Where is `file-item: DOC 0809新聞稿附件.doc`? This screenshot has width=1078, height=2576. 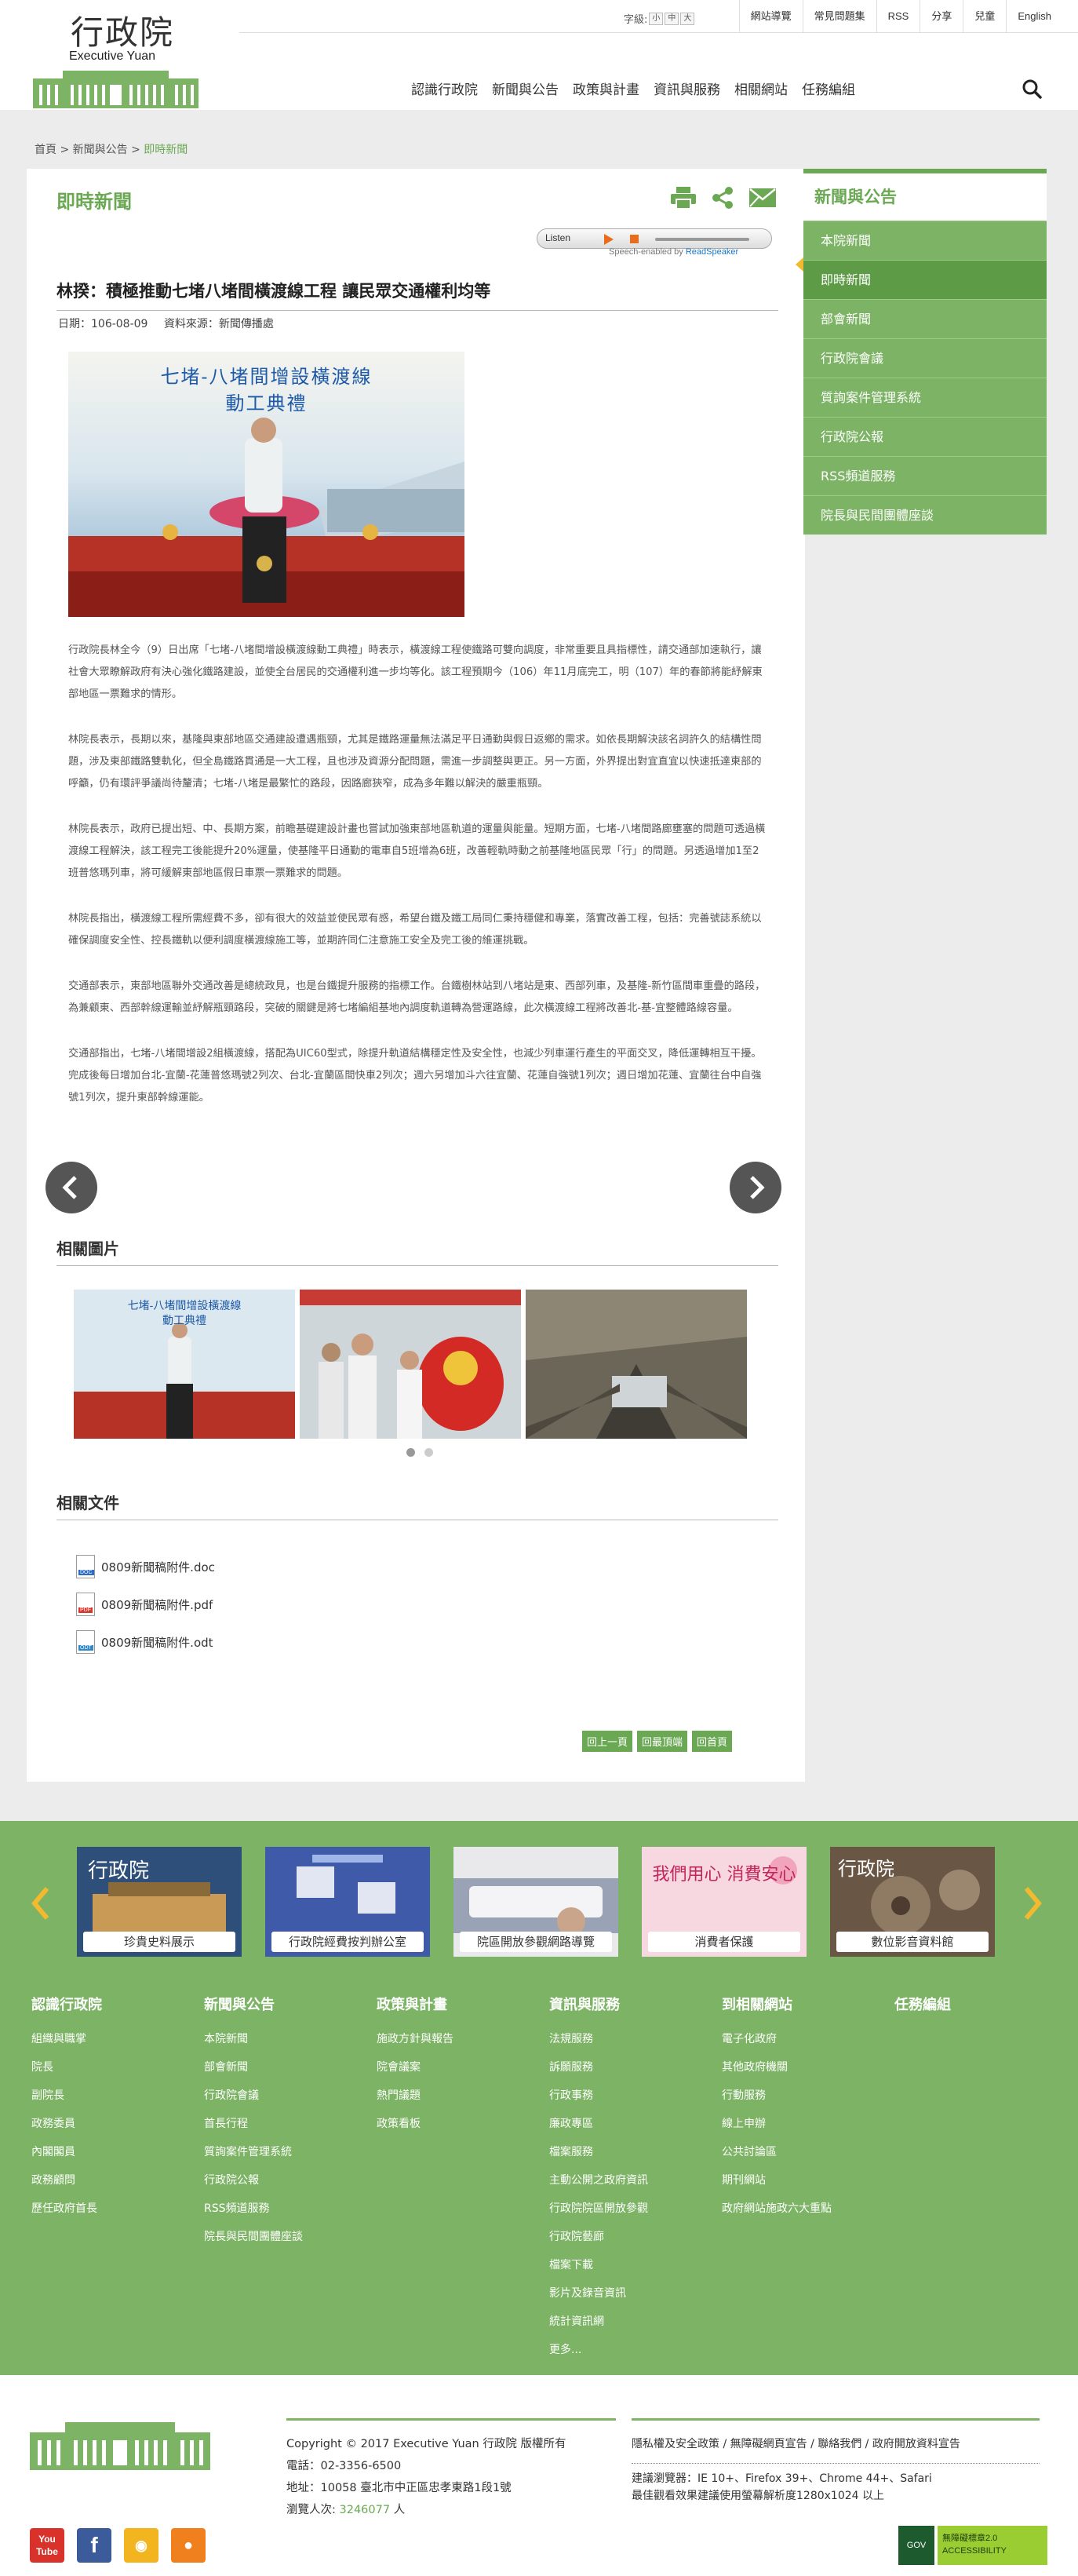 file-item: DOC 0809新聞稿附件.doc is located at coordinates (145, 1566).